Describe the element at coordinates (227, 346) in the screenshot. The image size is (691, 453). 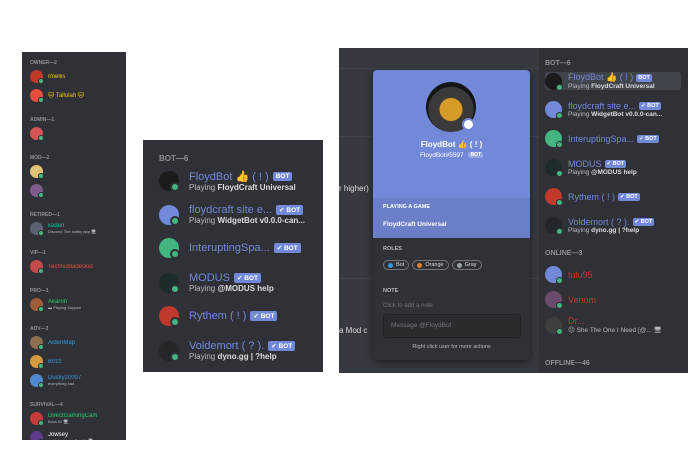
I see `member-name: Voldemort ( ? ).` at that location.